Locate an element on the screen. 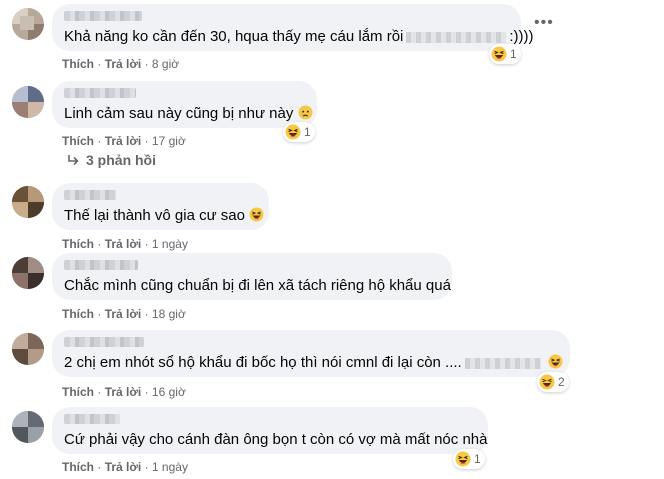 The height and width of the screenshot is (479, 664). sad-cry-emoji-icon is located at coordinates (305, 112).